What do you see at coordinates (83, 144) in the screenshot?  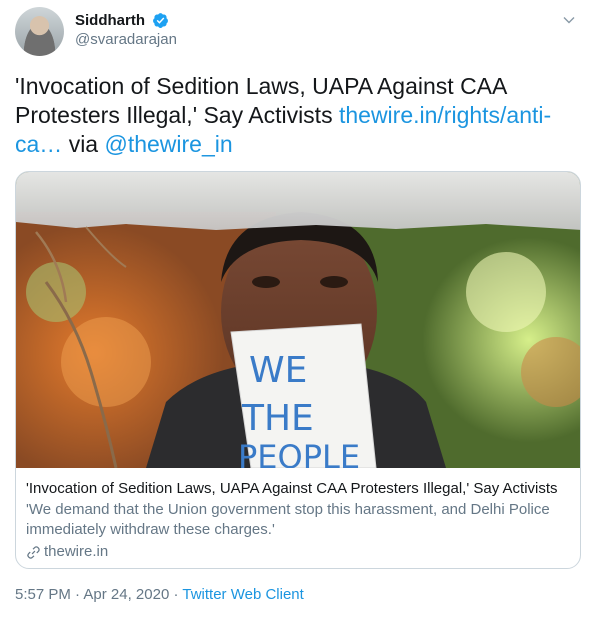 I see `tweet-via: via` at bounding box center [83, 144].